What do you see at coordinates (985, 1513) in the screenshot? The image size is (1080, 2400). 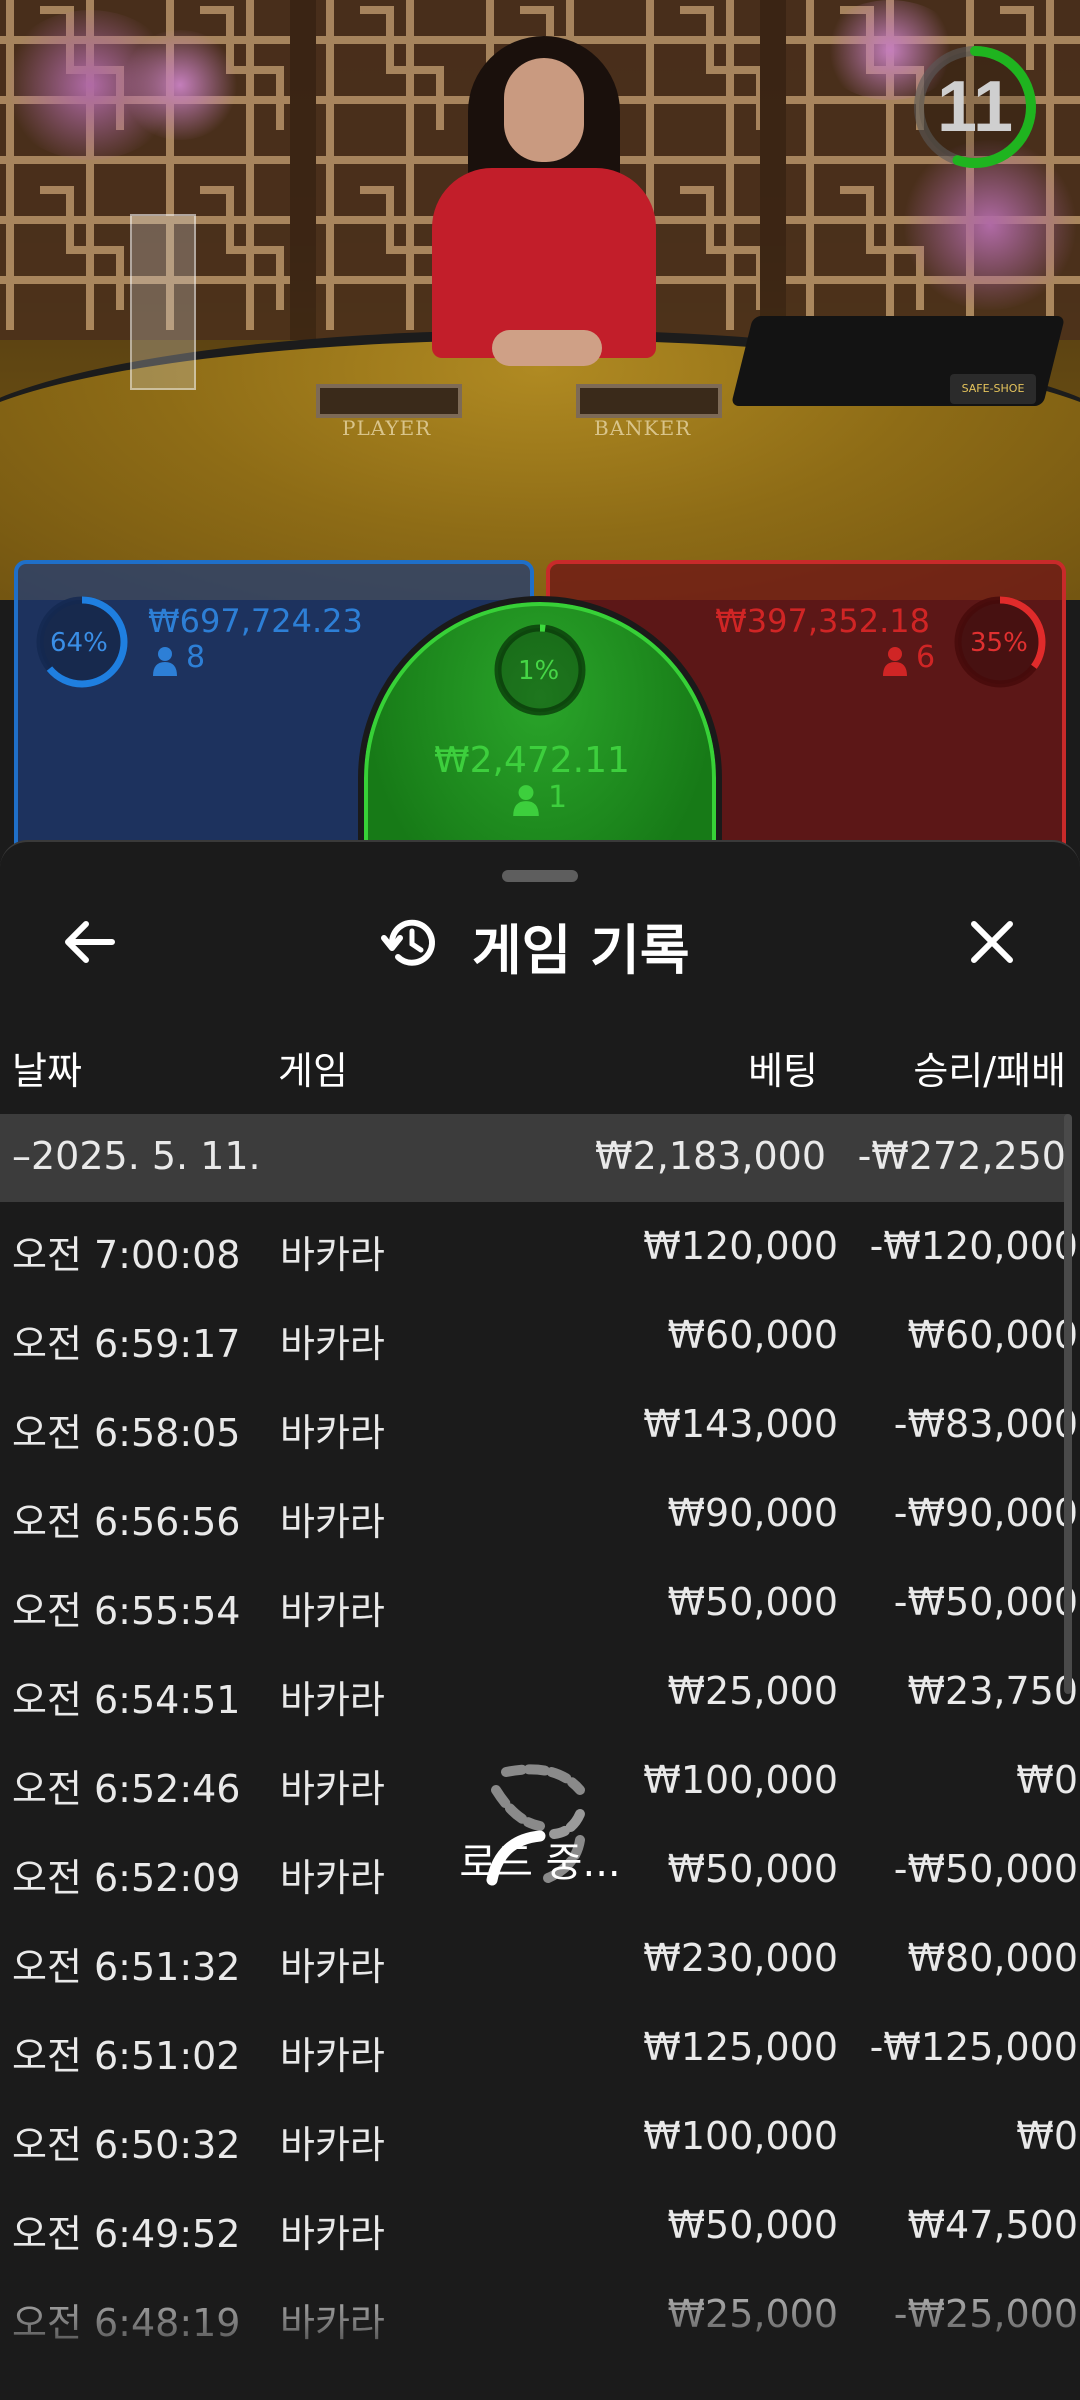 I see `history-row-result: -₩90,000` at bounding box center [985, 1513].